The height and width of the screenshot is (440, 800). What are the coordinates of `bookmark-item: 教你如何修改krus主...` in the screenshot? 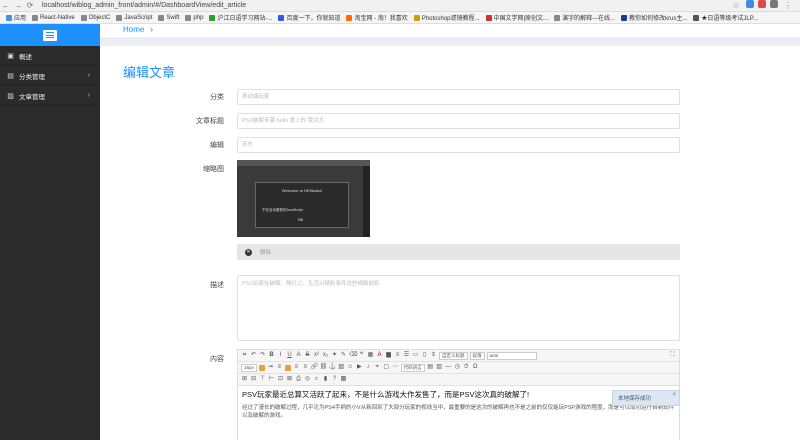 It's located at (654, 17).